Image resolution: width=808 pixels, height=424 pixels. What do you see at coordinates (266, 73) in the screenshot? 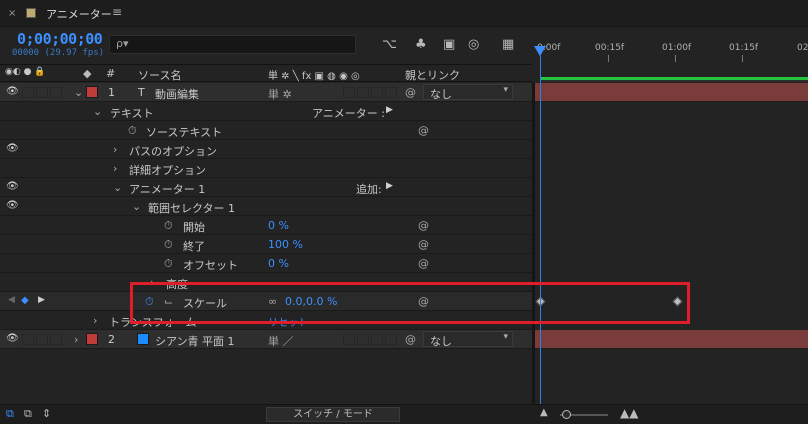
I see `column-header: ◉◐ ● 🔒 ◆ # ソース名 単 ✲ ╲ fx ▣ ◍ ◉ ◎ 親とリンク` at bounding box center [266, 73].